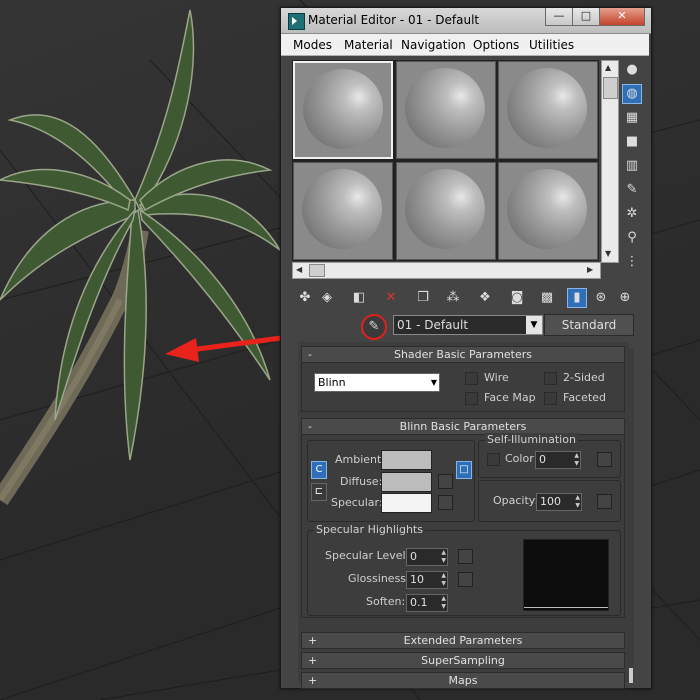 Image resolution: width=700 pixels, height=700 pixels. I want to click on wire-checkbox, so click(471, 378).